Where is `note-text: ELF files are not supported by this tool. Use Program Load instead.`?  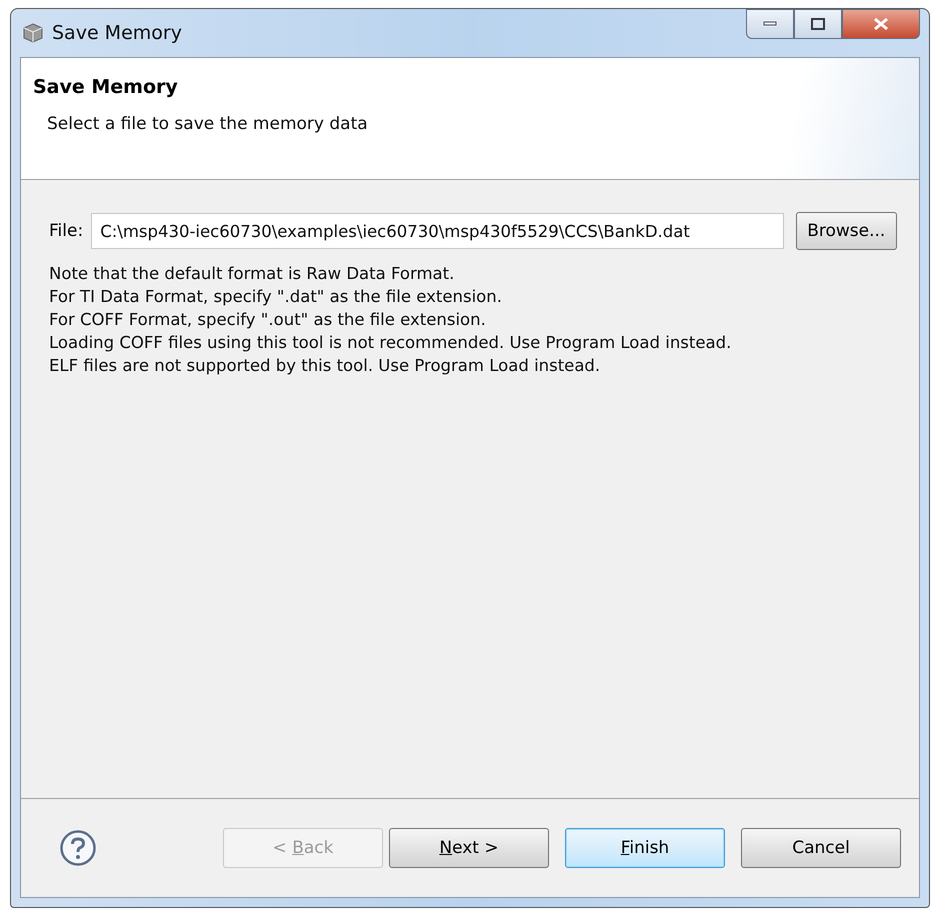
note-text: ELF files are not supported by this tool. Use Program Load instead. is located at coordinates (325, 365).